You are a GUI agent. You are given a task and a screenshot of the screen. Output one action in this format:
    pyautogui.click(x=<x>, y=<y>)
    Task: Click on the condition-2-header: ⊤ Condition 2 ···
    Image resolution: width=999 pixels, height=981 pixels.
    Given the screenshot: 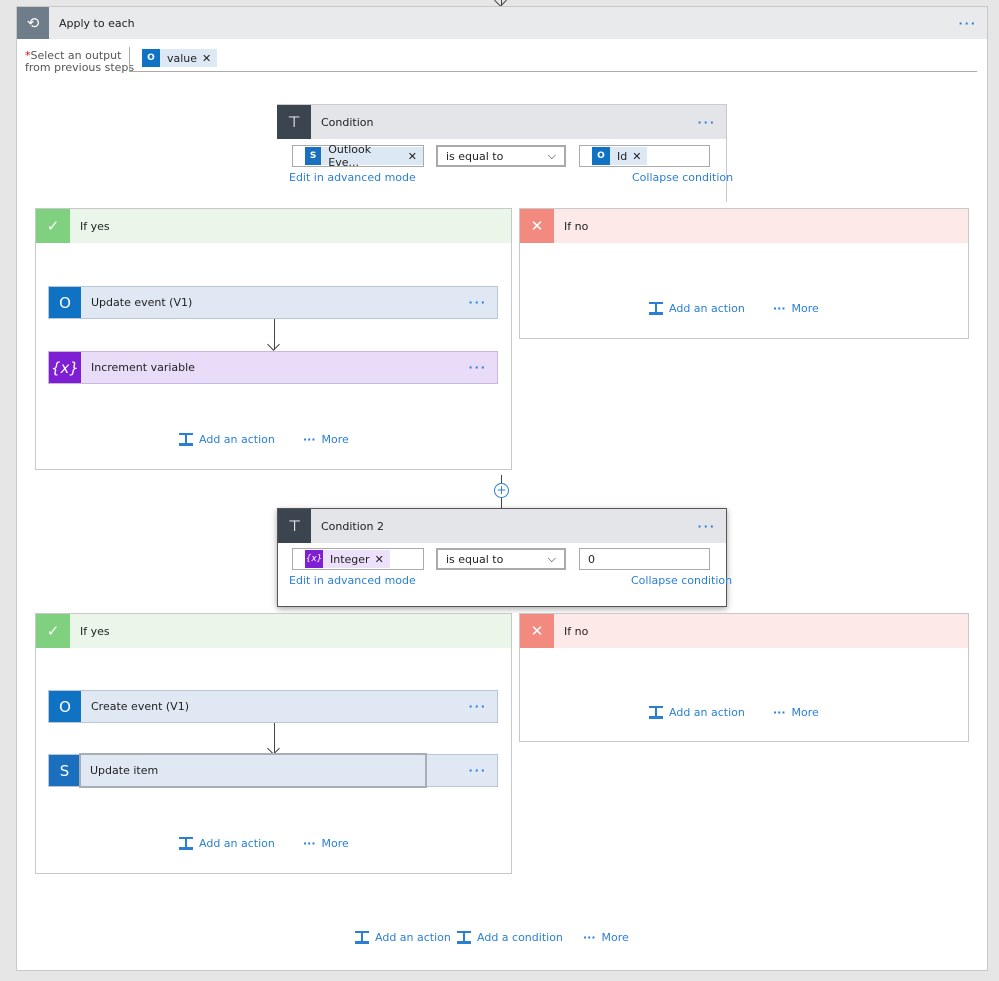 What is the action you would take?
    pyautogui.click(x=502, y=526)
    